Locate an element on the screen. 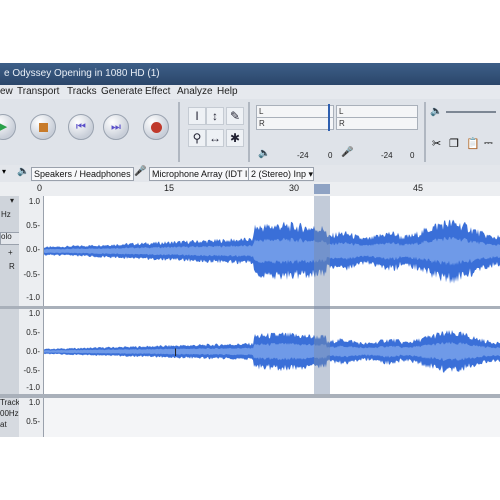  chevron-down-icon: ▾ is located at coordinates (311, 174).